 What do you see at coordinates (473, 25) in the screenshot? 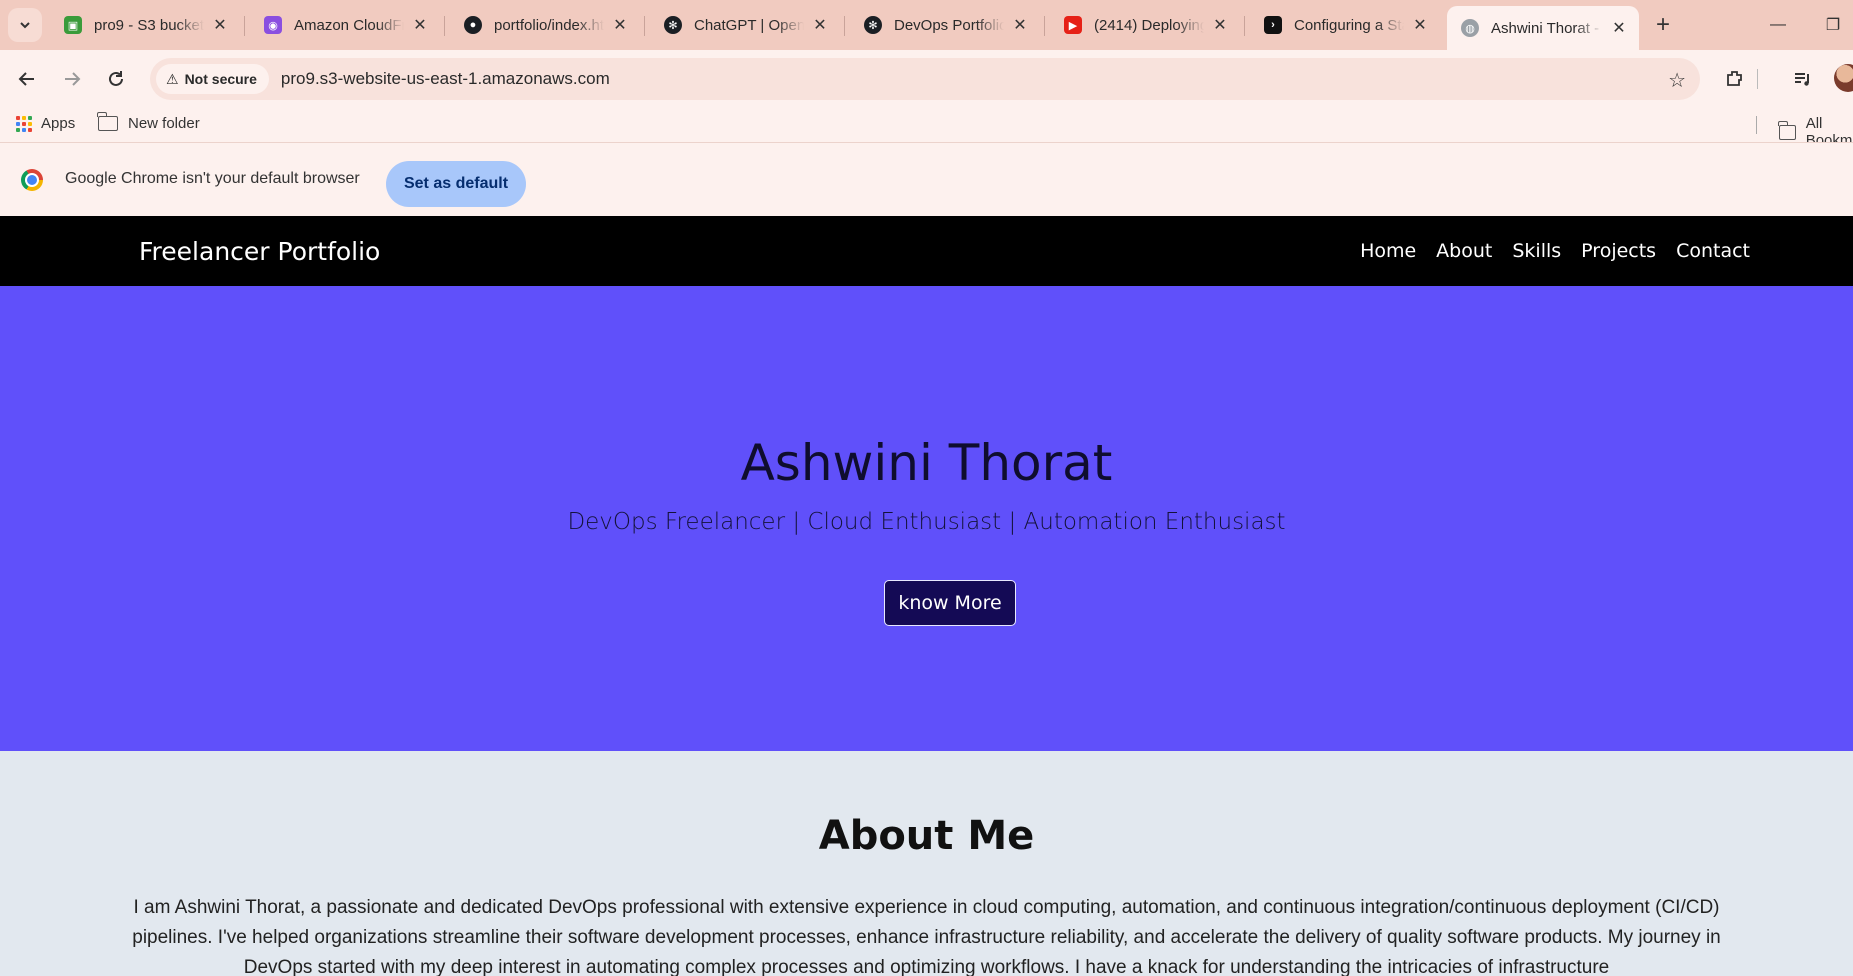
I see `github-icon: ●` at bounding box center [473, 25].